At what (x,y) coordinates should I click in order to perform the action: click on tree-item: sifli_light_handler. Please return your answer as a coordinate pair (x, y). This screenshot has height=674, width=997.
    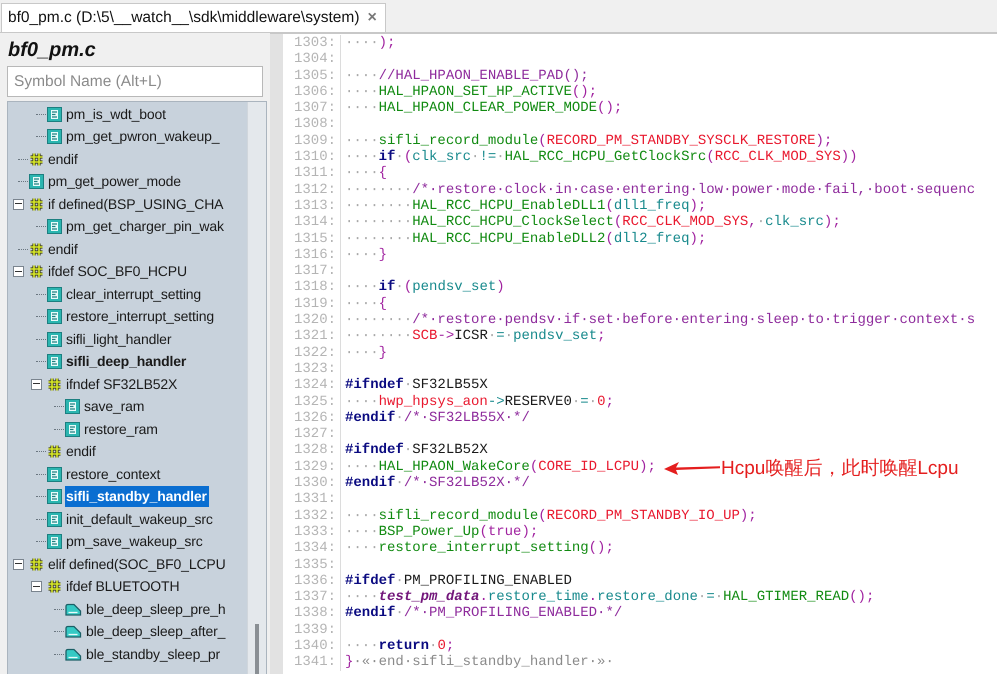
    Looking at the image, I should click on (119, 339).